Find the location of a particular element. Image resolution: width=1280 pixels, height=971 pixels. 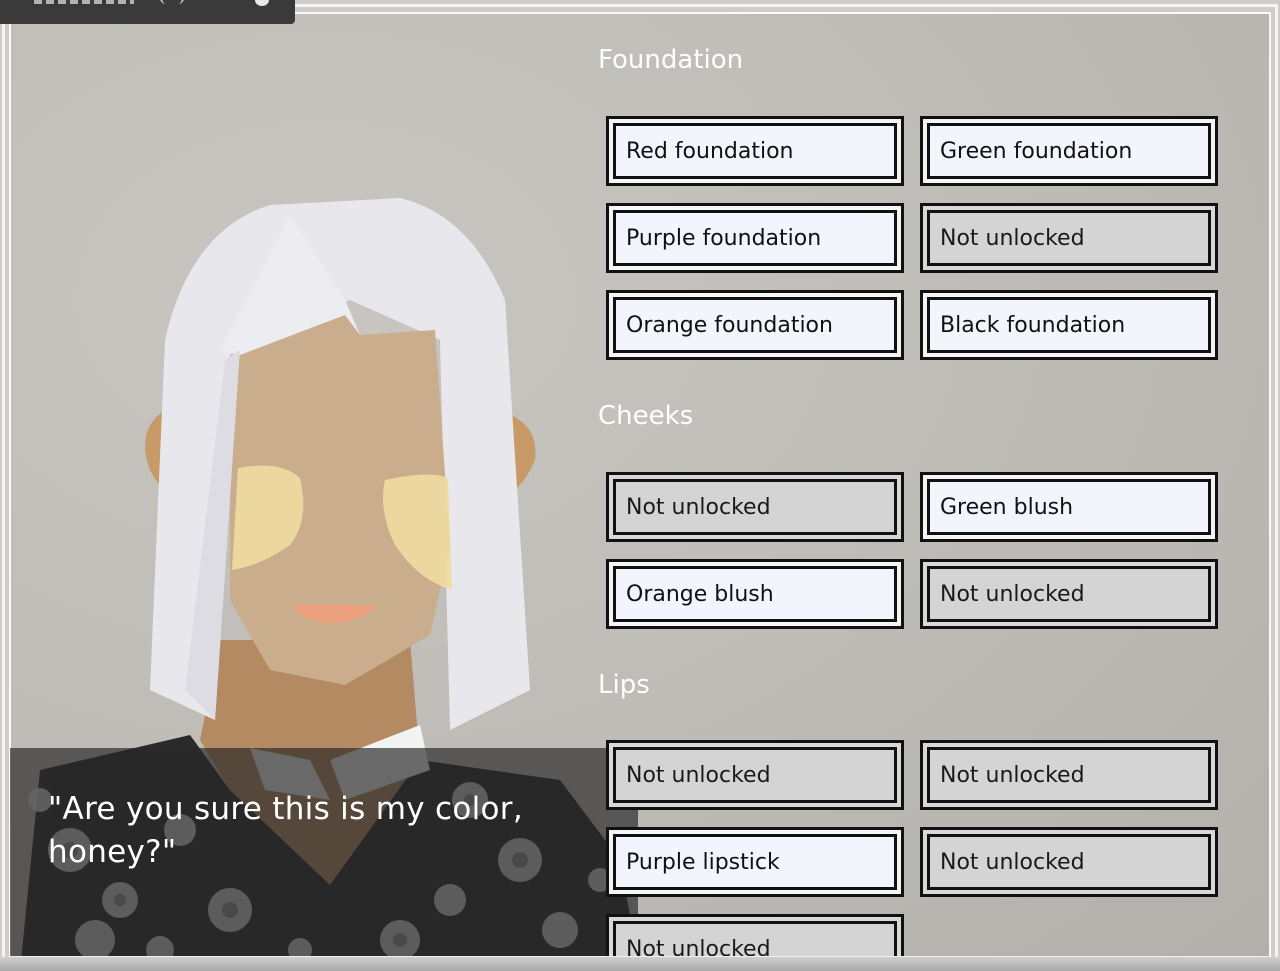

option-green-blush: Green blush is located at coordinates (1069, 507).